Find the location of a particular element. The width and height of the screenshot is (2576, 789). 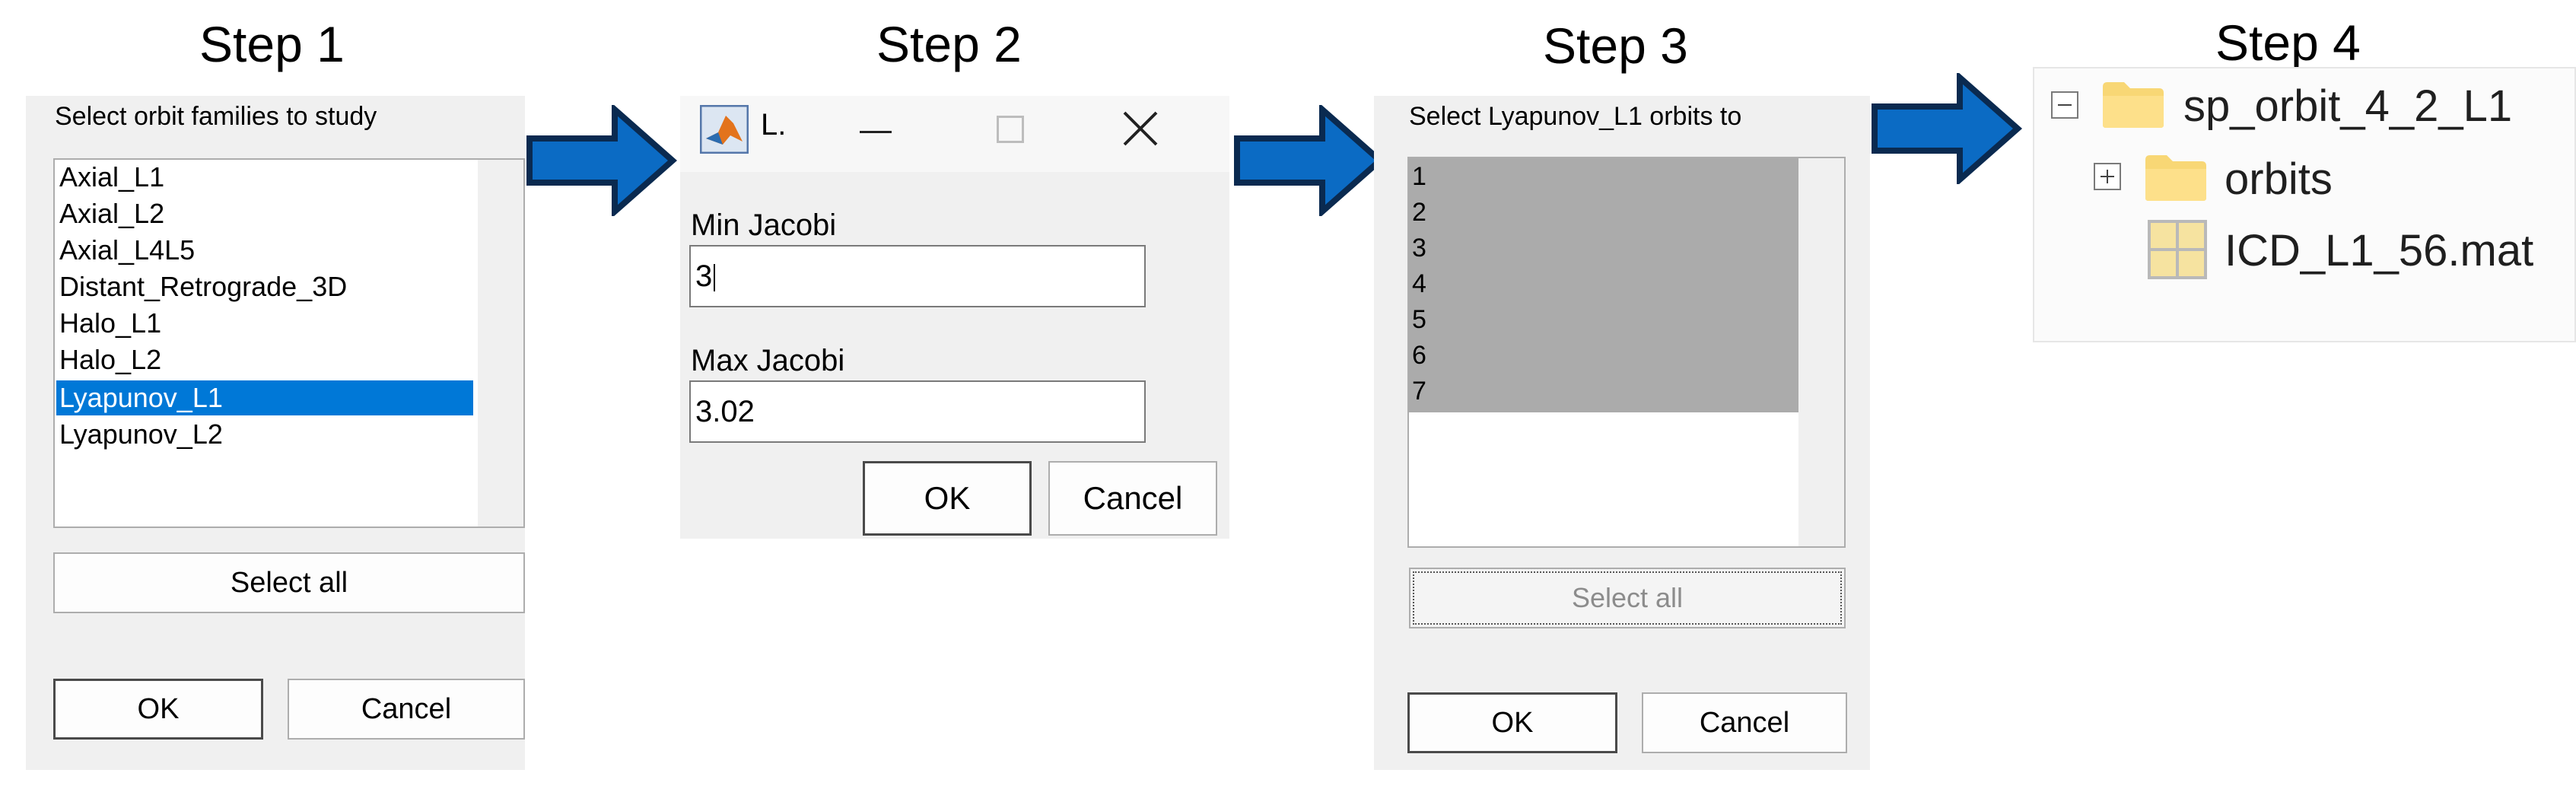

selection-highlight is located at coordinates (1603, 285).